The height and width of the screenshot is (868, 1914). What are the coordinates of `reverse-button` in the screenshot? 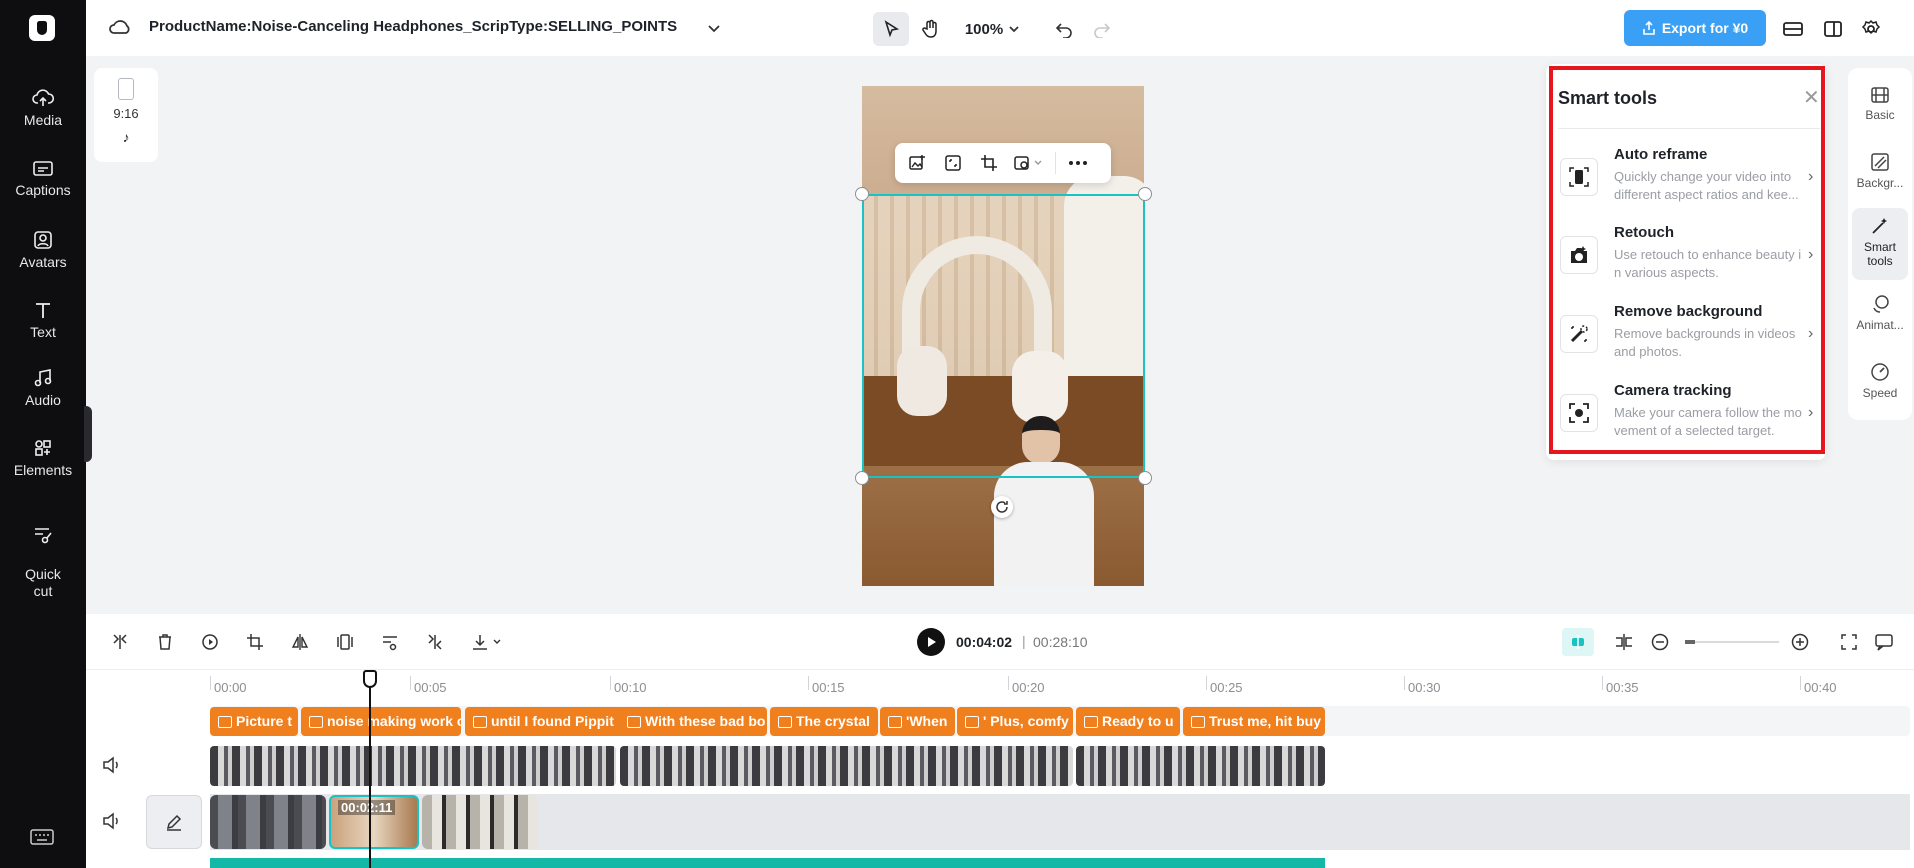 It's located at (210, 642).